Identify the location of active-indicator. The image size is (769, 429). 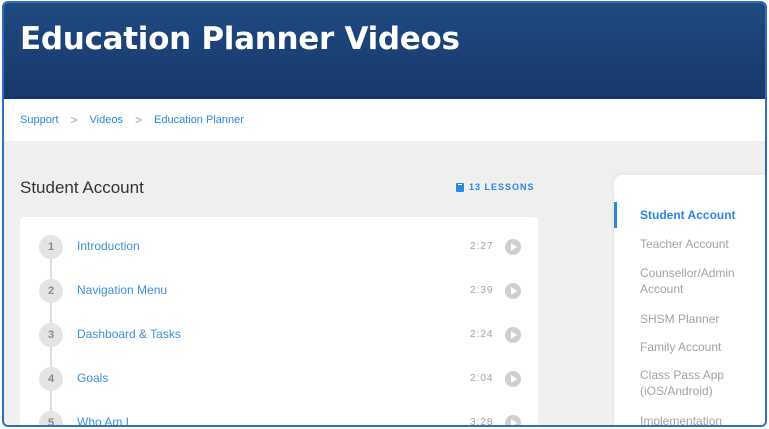
(615, 215).